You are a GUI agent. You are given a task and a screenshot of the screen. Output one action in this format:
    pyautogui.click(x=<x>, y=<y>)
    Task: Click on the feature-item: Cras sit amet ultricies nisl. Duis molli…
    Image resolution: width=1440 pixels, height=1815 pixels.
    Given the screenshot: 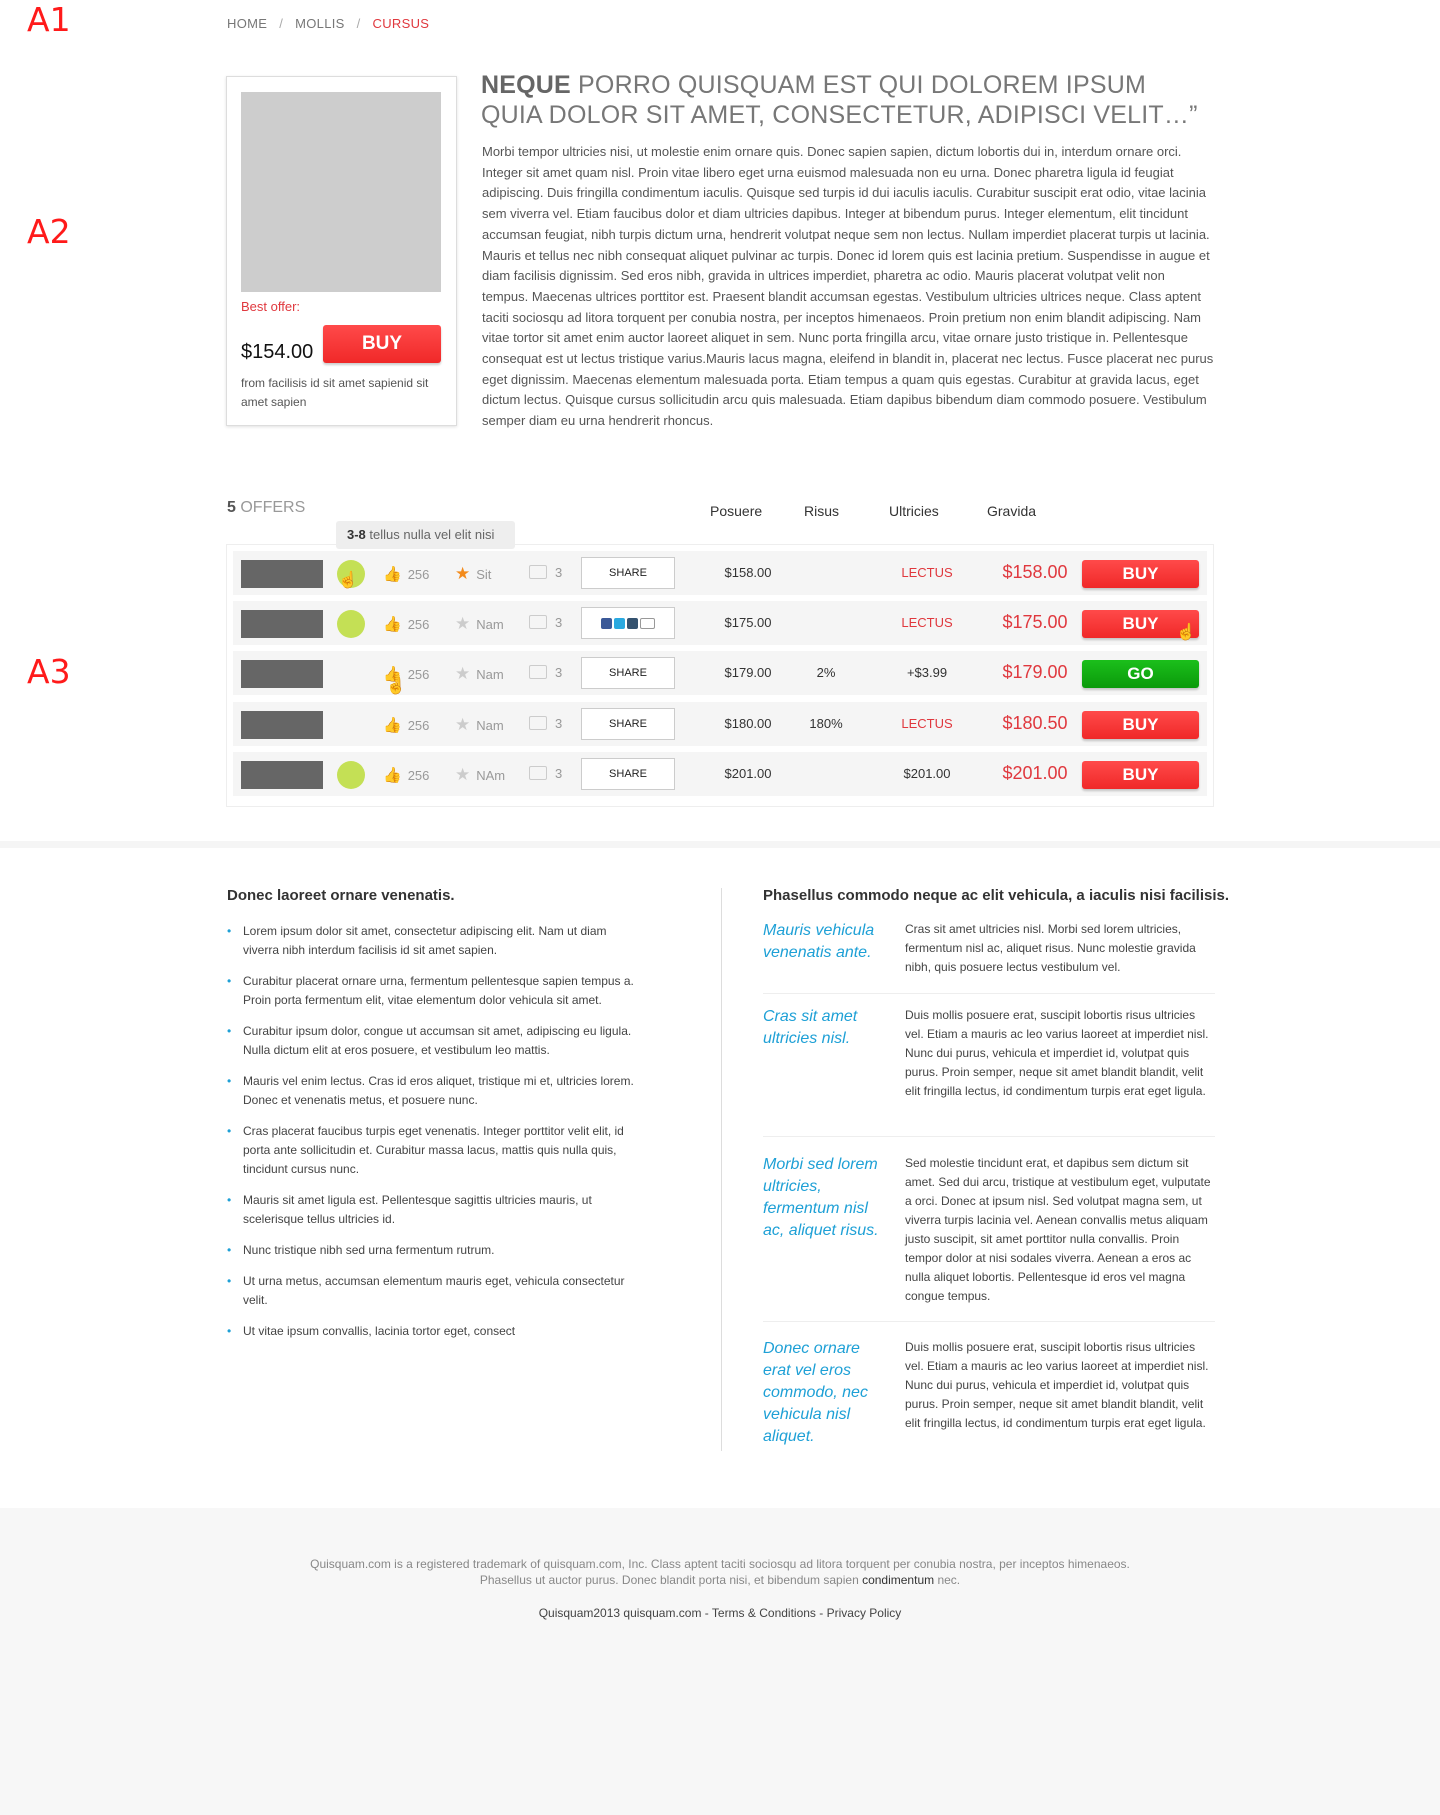 What is the action you would take?
    pyautogui.click(x=989, y=1071)
    